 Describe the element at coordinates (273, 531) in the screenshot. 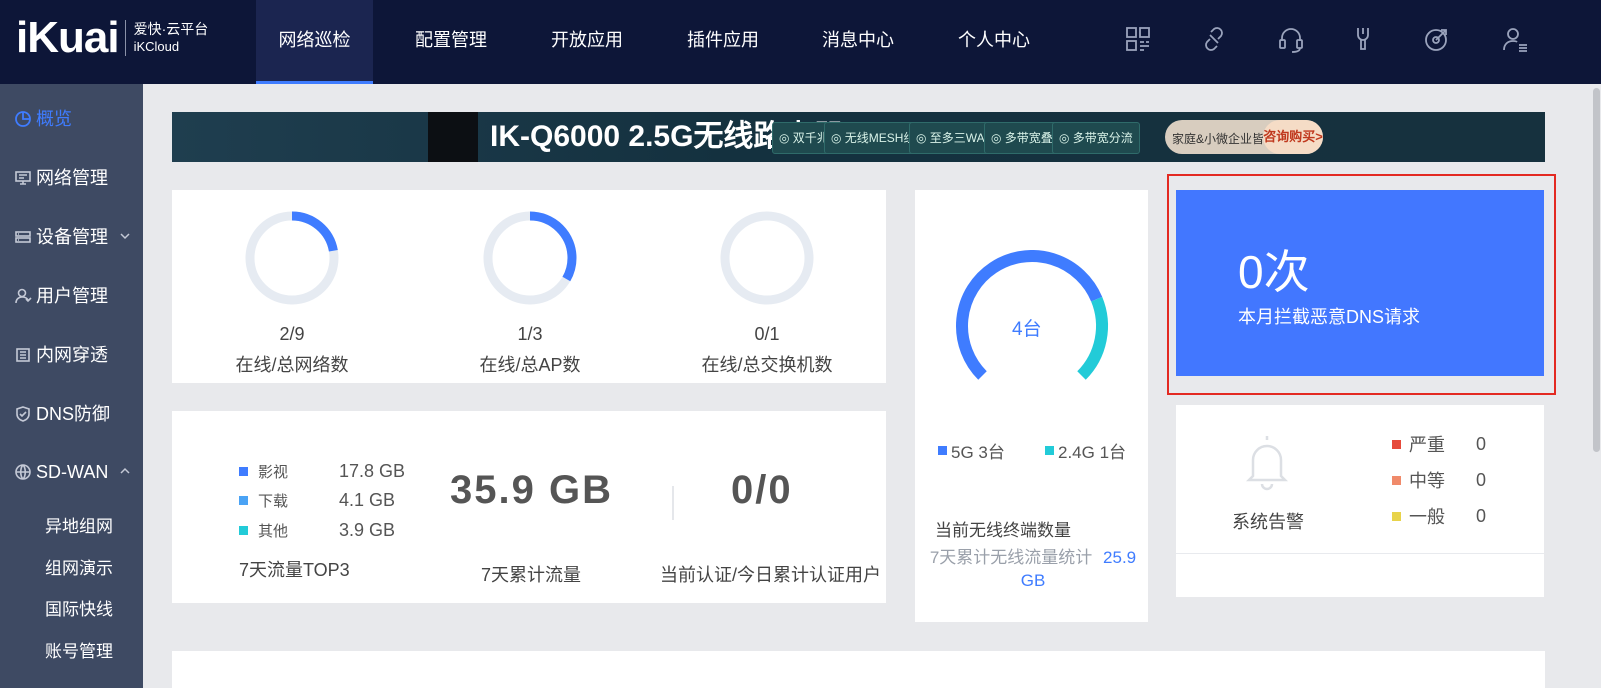

I see `traffic-category: 其他` at that location.